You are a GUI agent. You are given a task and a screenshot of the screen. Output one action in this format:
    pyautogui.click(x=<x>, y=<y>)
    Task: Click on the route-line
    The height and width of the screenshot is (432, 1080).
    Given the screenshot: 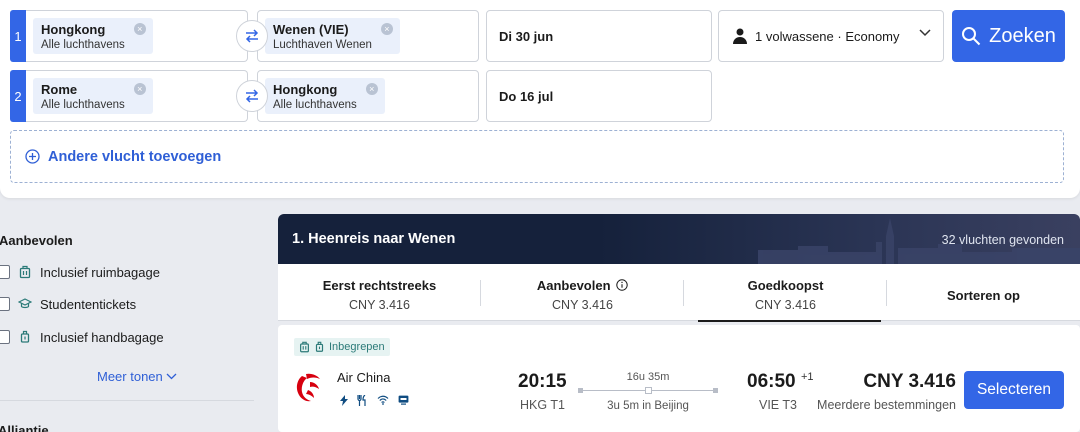 What is the action you would take?
    pyautogui.click(x=648, y=391)
    